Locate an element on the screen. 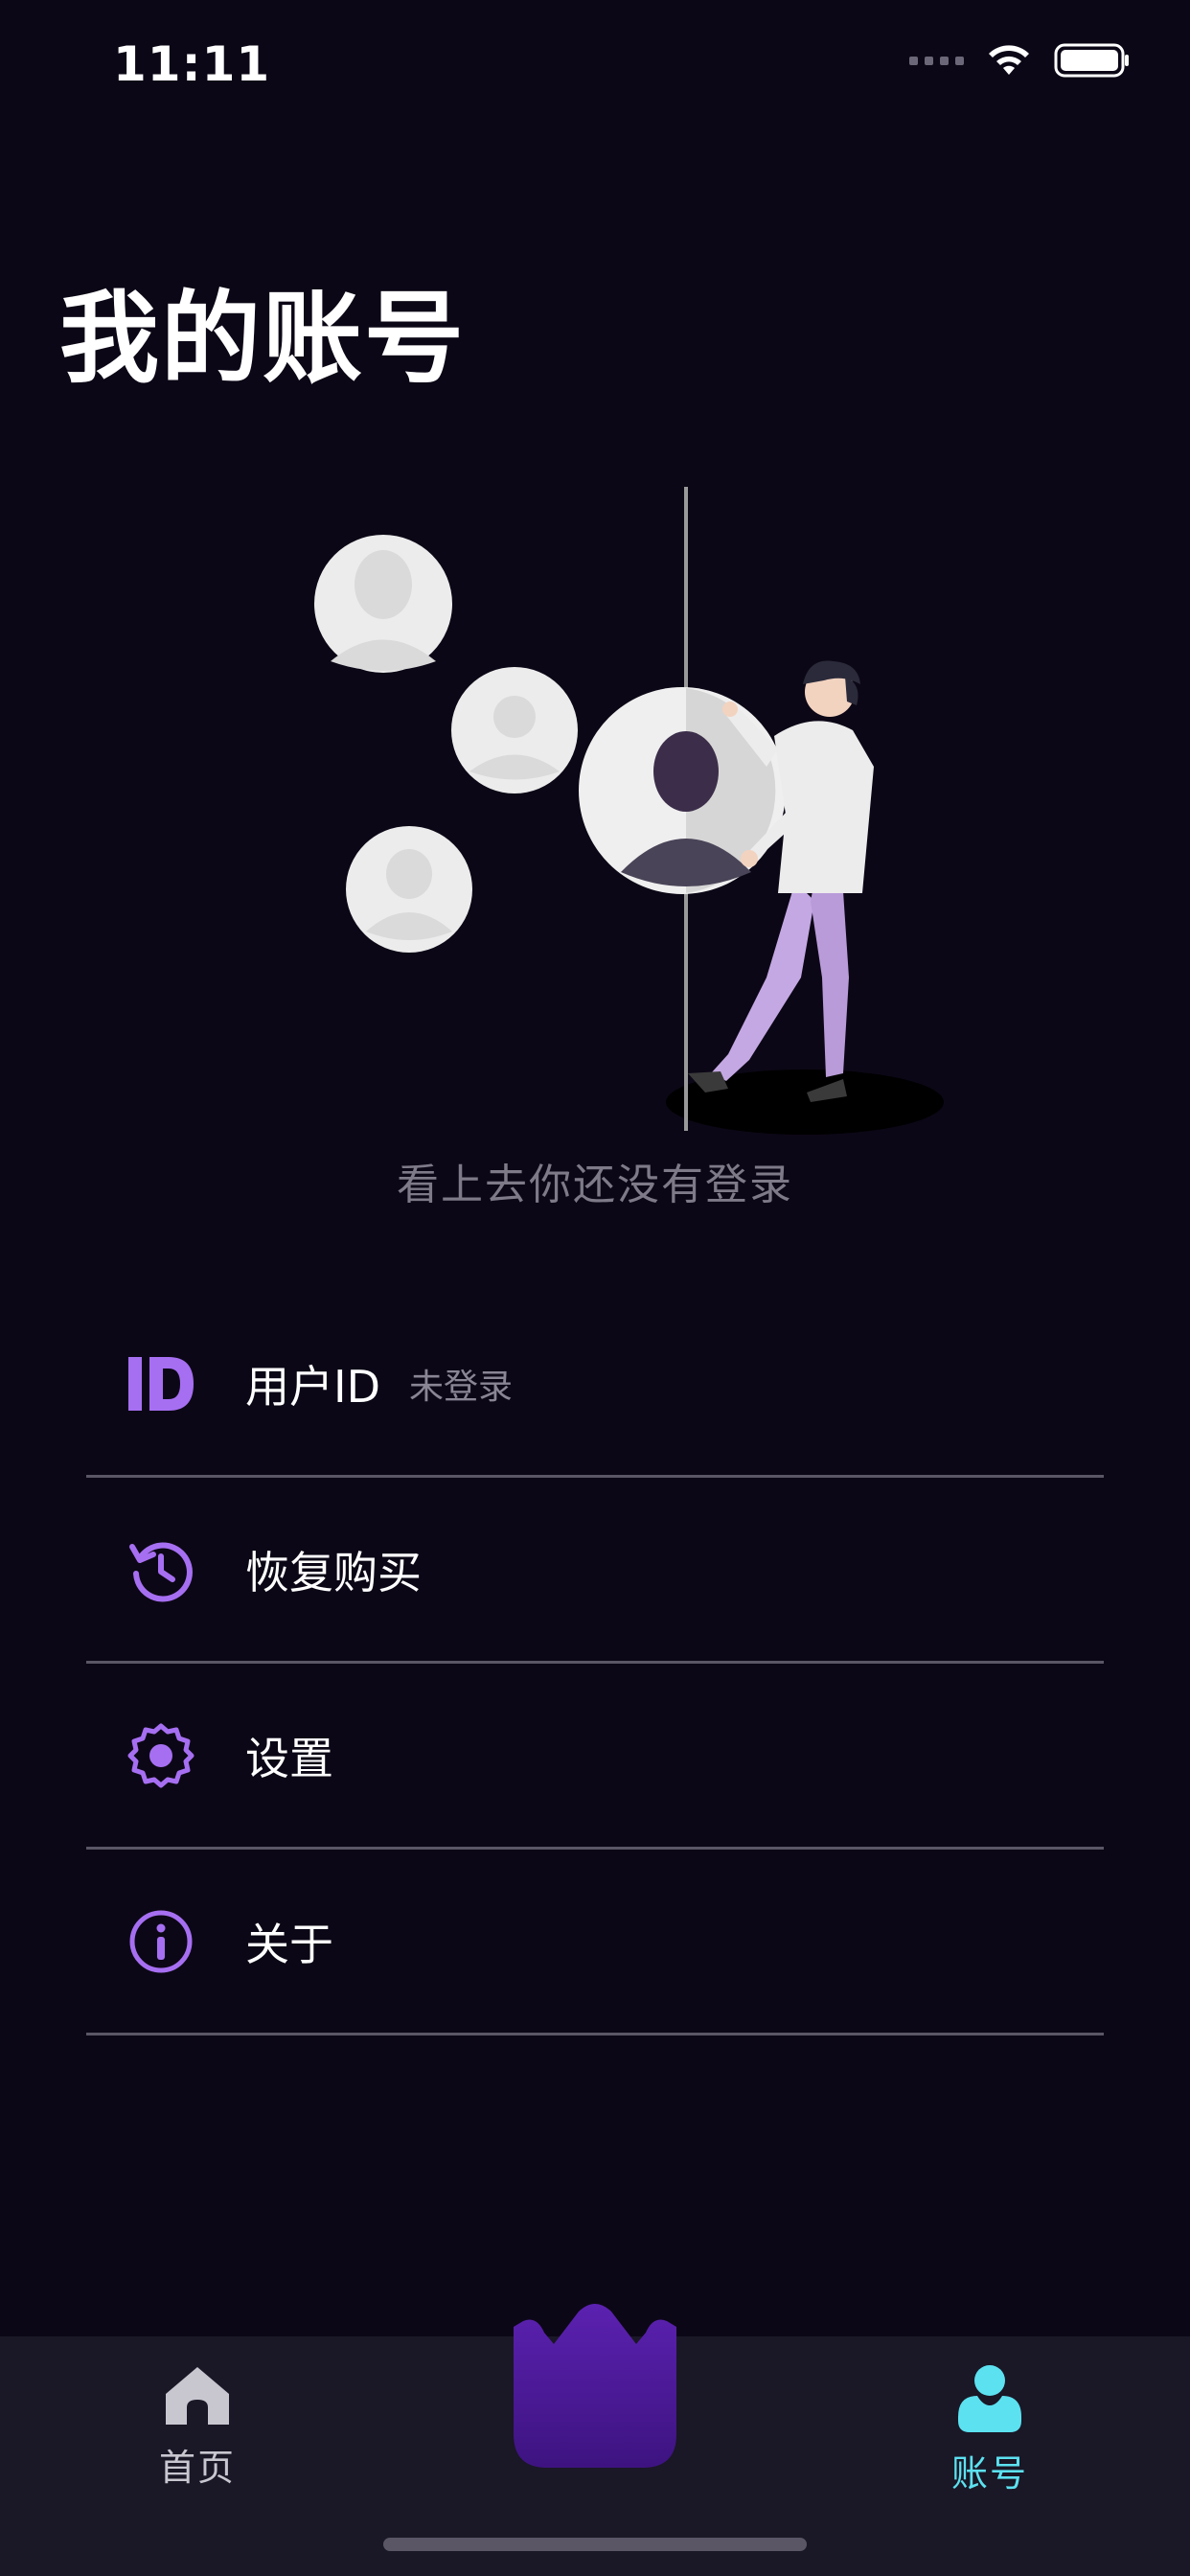  not-logged-in-illustration is located at coordinates (629, 811).